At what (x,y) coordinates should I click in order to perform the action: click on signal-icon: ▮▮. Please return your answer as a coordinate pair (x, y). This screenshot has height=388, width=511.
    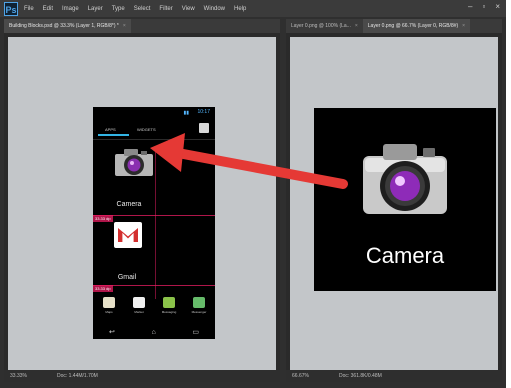
    Looking at the image, I should click on (186, 113).